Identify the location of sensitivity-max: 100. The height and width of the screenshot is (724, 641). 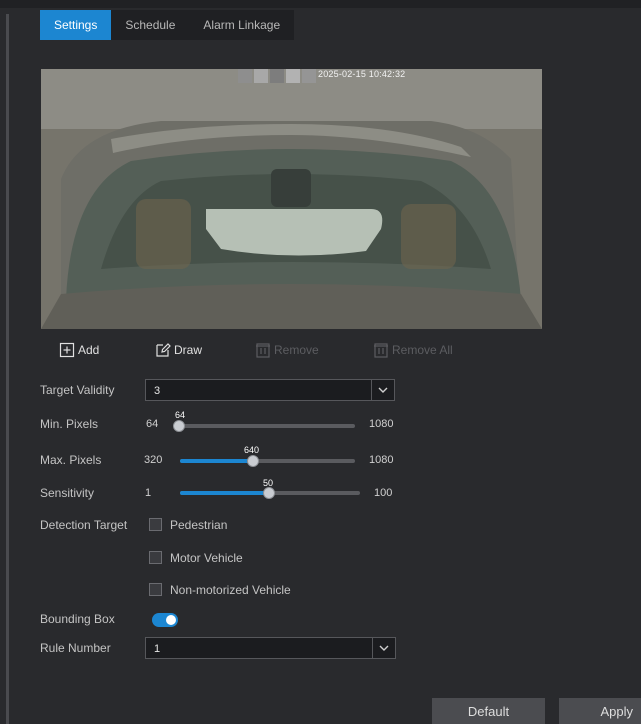
(383, 493).